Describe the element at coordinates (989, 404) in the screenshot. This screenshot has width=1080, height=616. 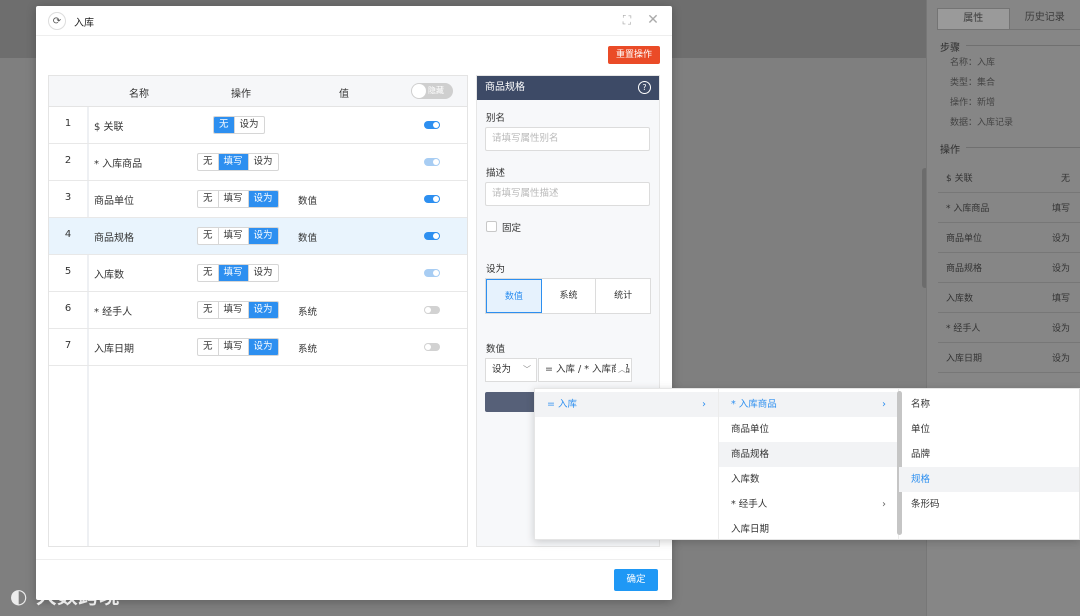
I see `cascader-item: 名称` at that location.